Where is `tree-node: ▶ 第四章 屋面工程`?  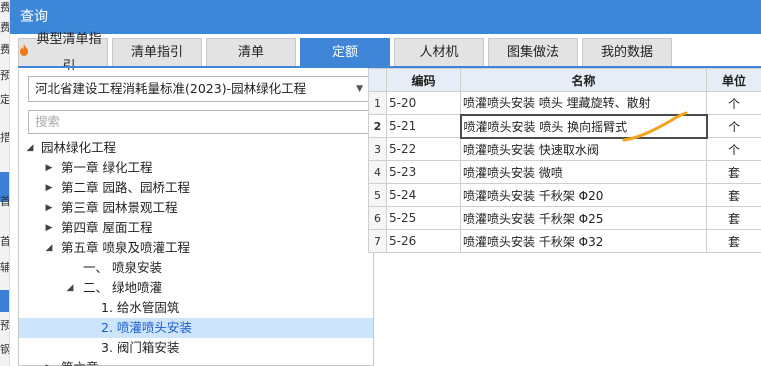 tree-node: ▶ 第四章 屋面工程 is located at coordinates (196, 228).